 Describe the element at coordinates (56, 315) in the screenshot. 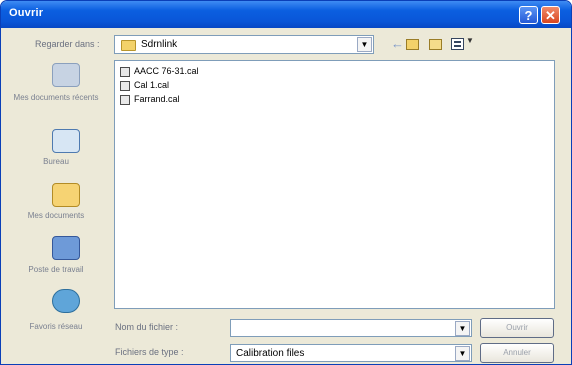

I see `place-network: Favoris réseau` at that location.